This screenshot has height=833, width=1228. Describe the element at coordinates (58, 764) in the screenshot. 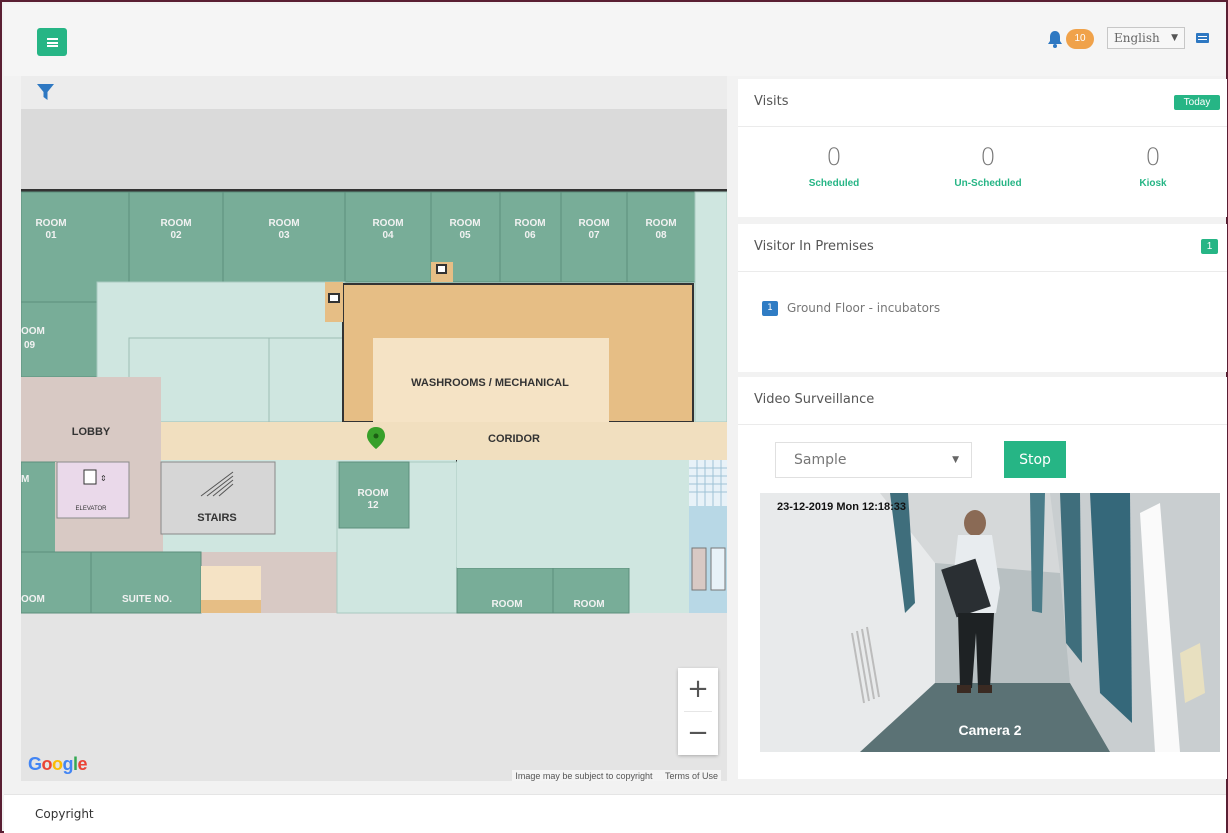

I see `google-logo: Google` at that location.